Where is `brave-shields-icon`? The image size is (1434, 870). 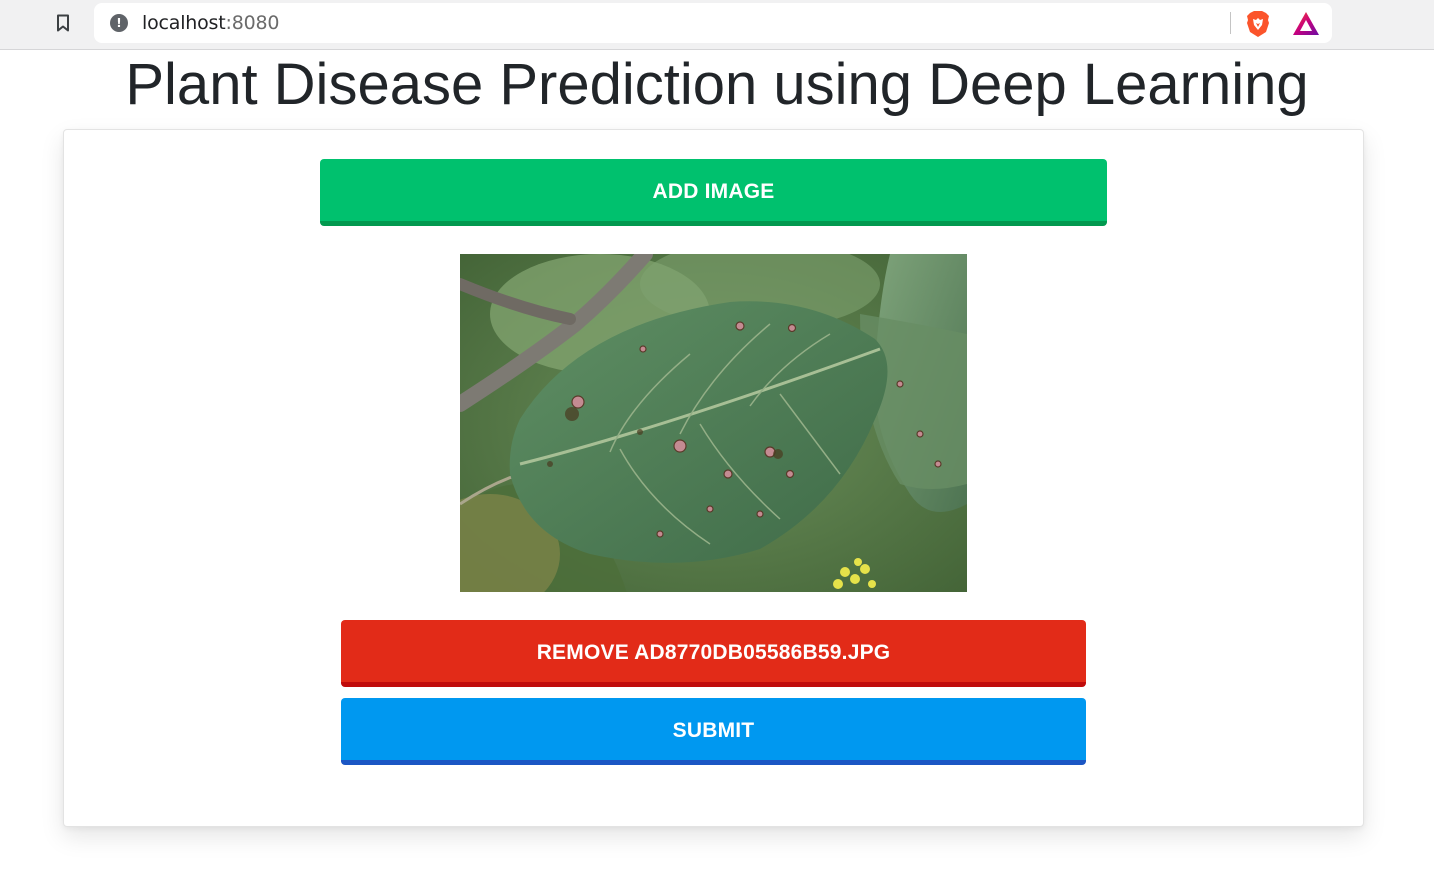
brave-shields-icon is located at coordinates (1258, 24).